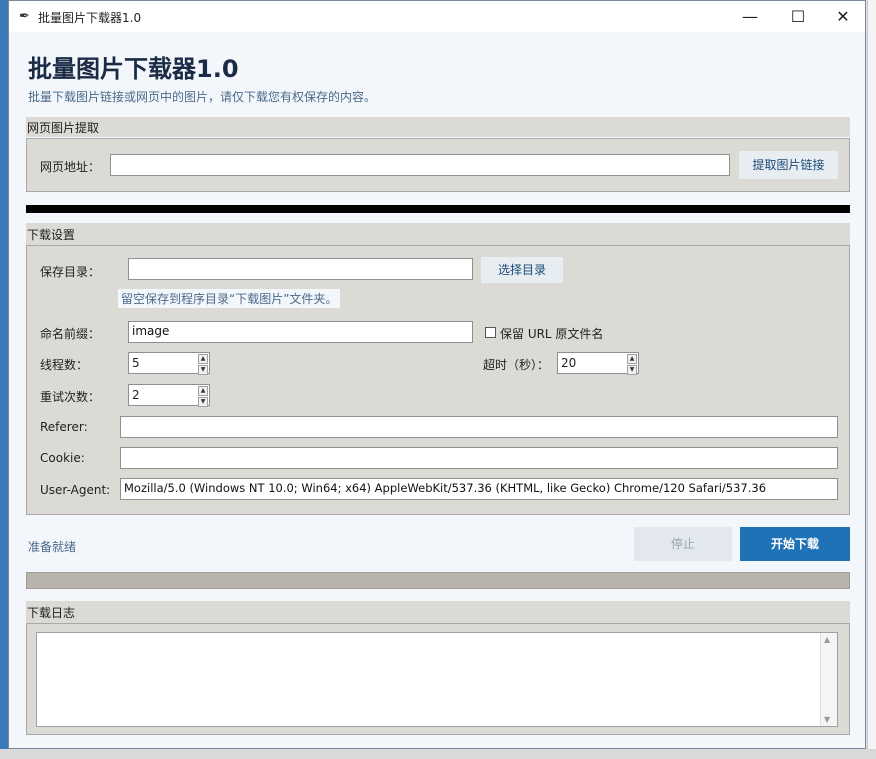 This screenshot has height=759, width=876. What do you see at coordinates (133, 69) in the screenshot?
I see `page-title: 批量图片下载器1.0` at bounding box center [133, 69].